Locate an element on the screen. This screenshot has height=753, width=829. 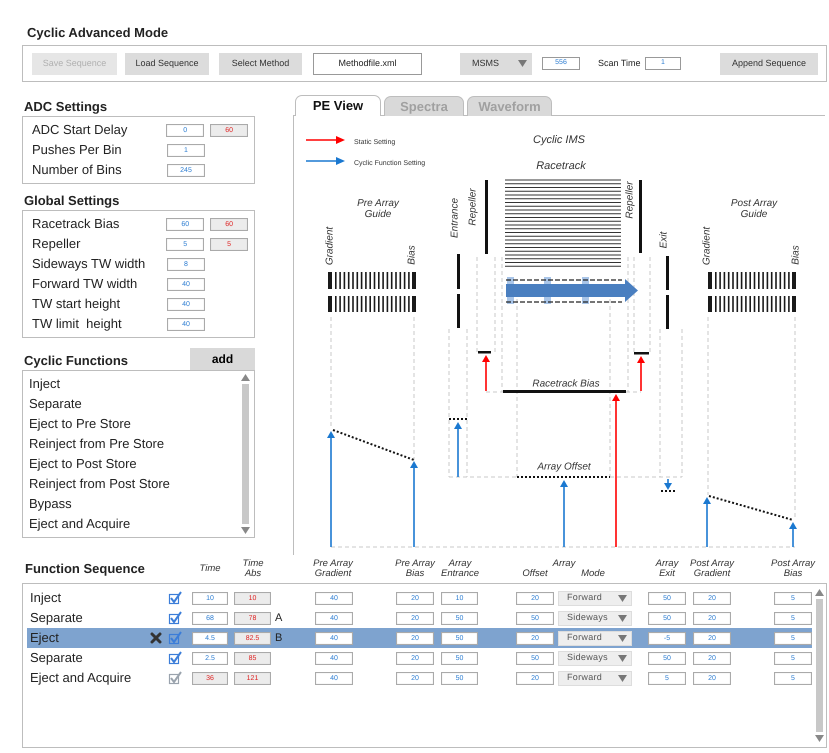
column-header: Time is located at coordinates (210, 569).